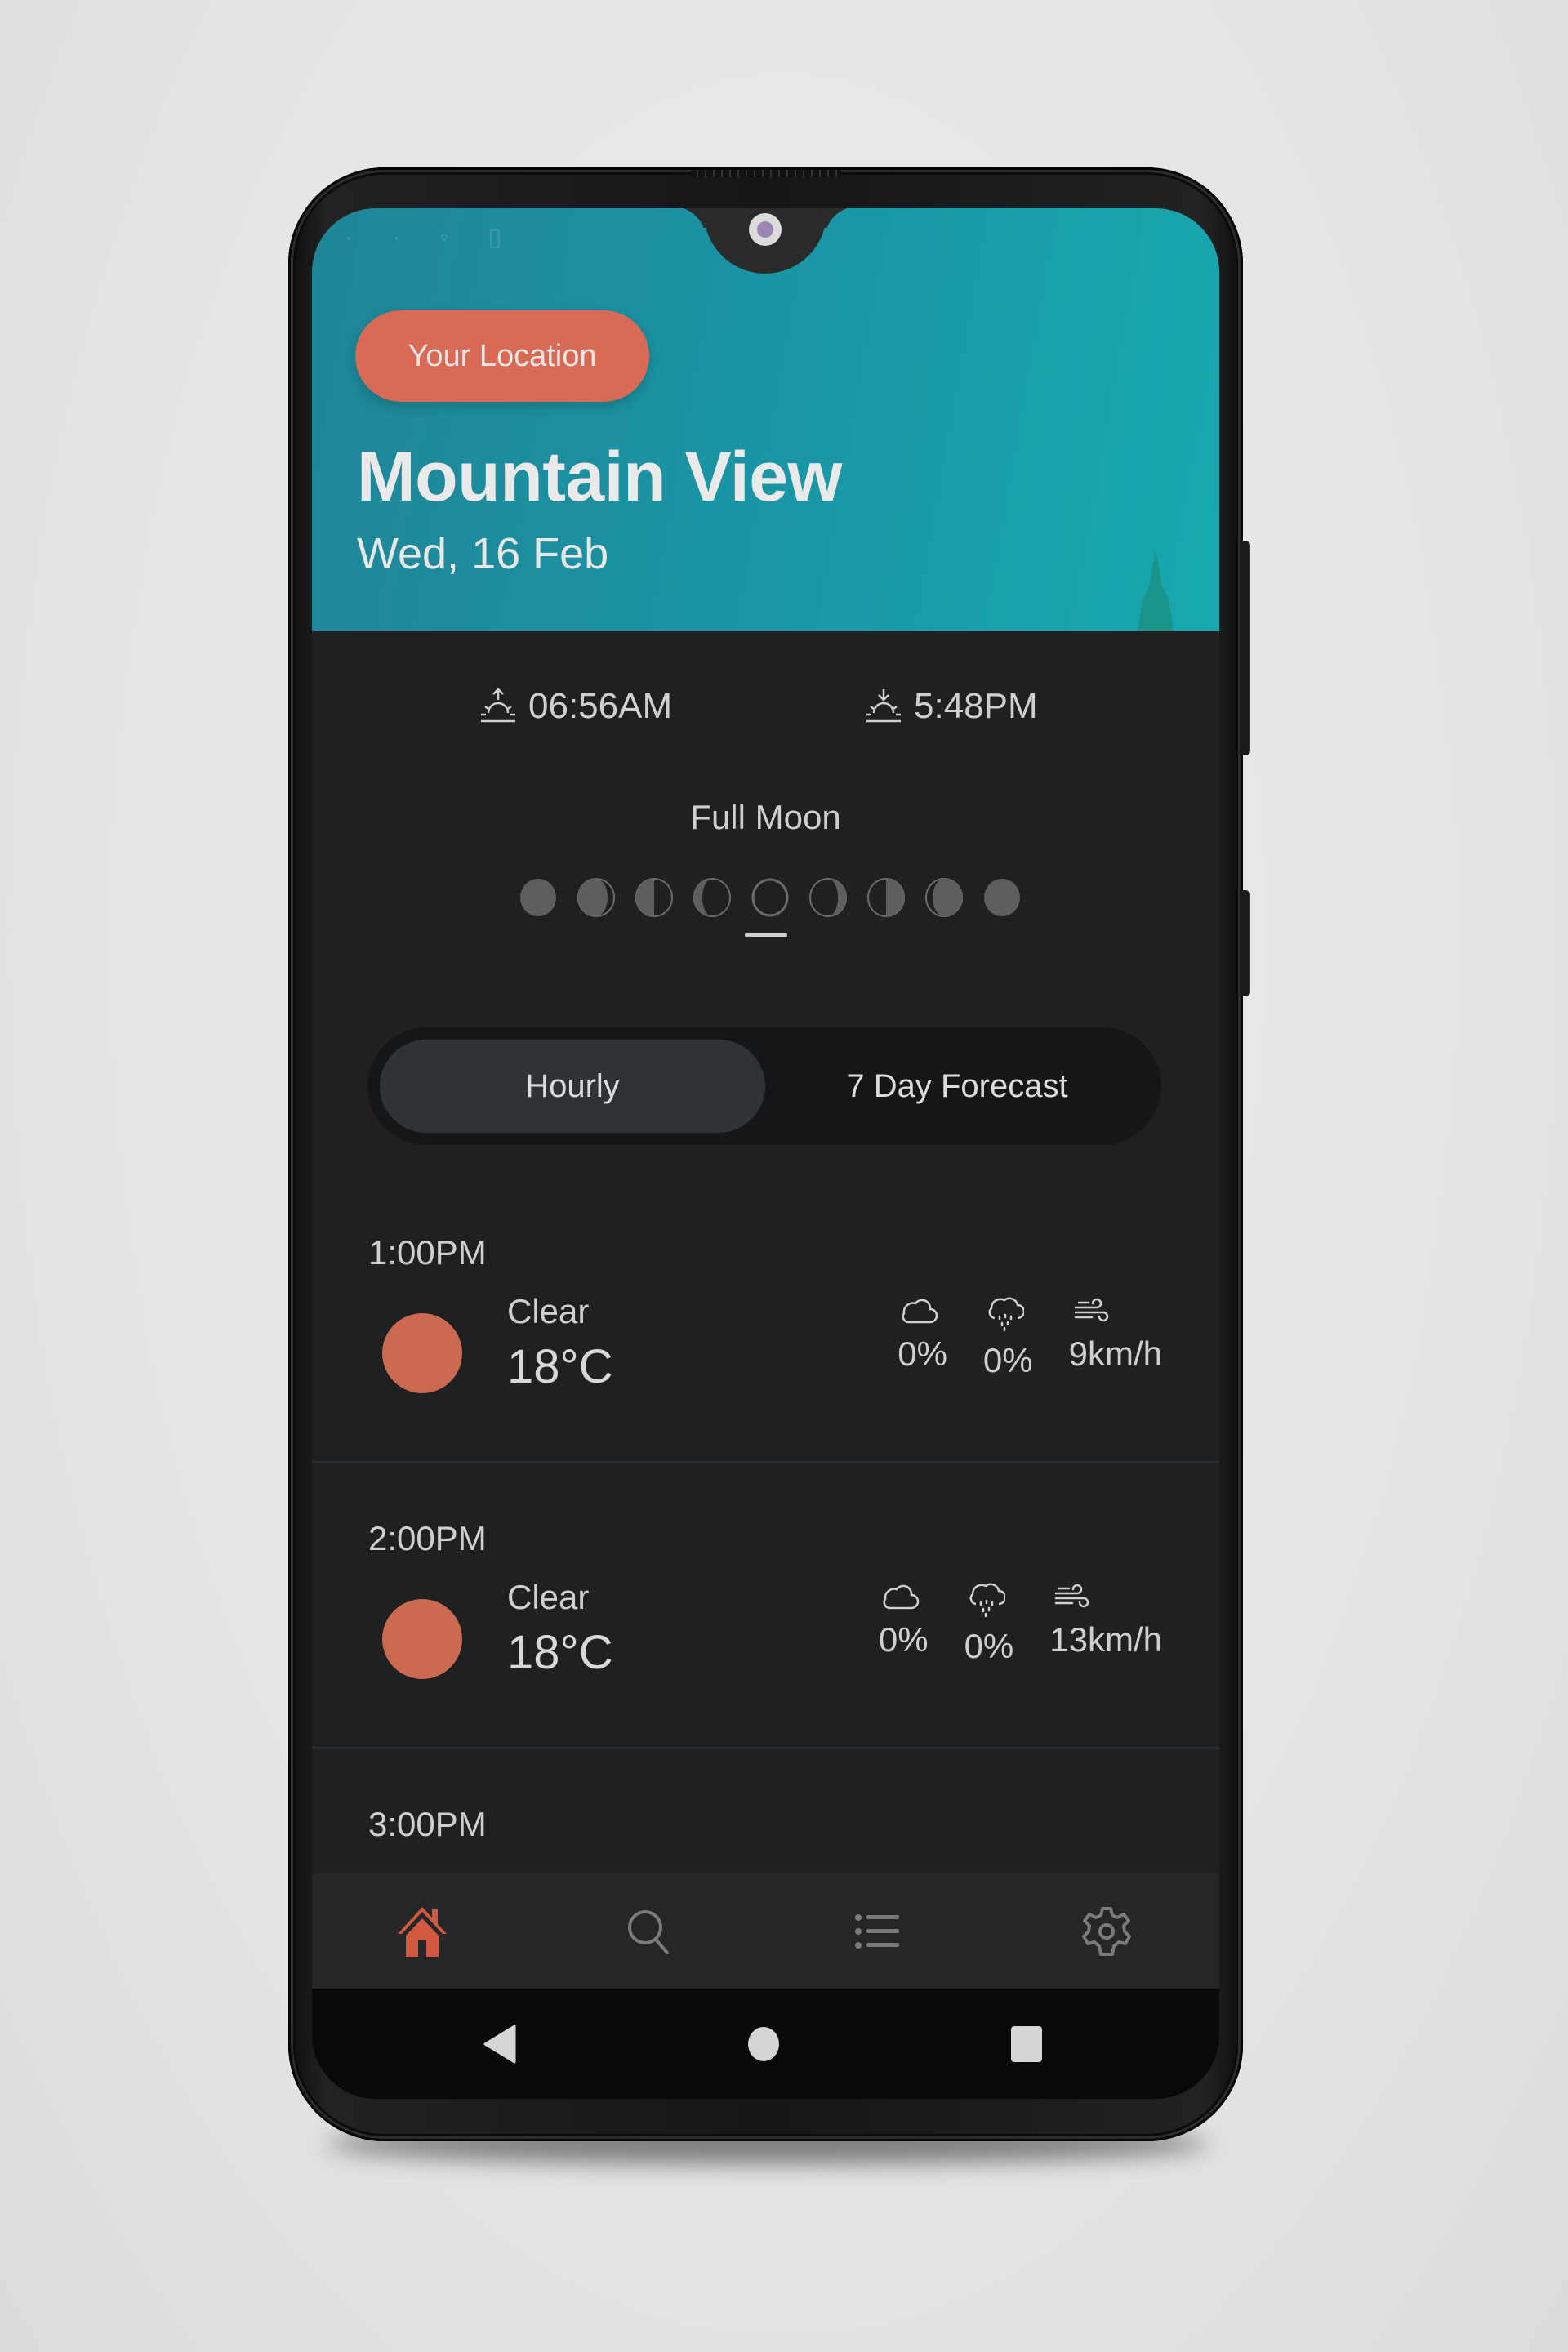 The width and height of the screenshot is (1568, 2352). I want to click on system-recents-button, so click(1027, 2044).